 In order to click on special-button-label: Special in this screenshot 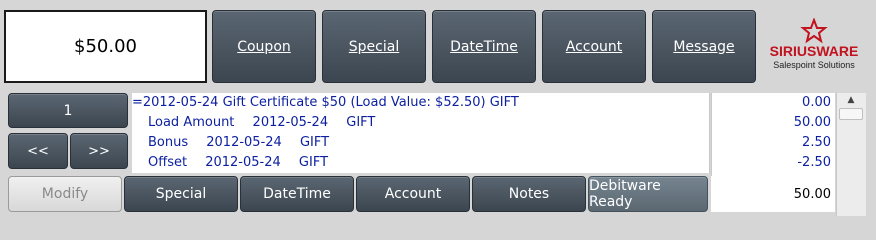, I will do `click(374, 46)`.